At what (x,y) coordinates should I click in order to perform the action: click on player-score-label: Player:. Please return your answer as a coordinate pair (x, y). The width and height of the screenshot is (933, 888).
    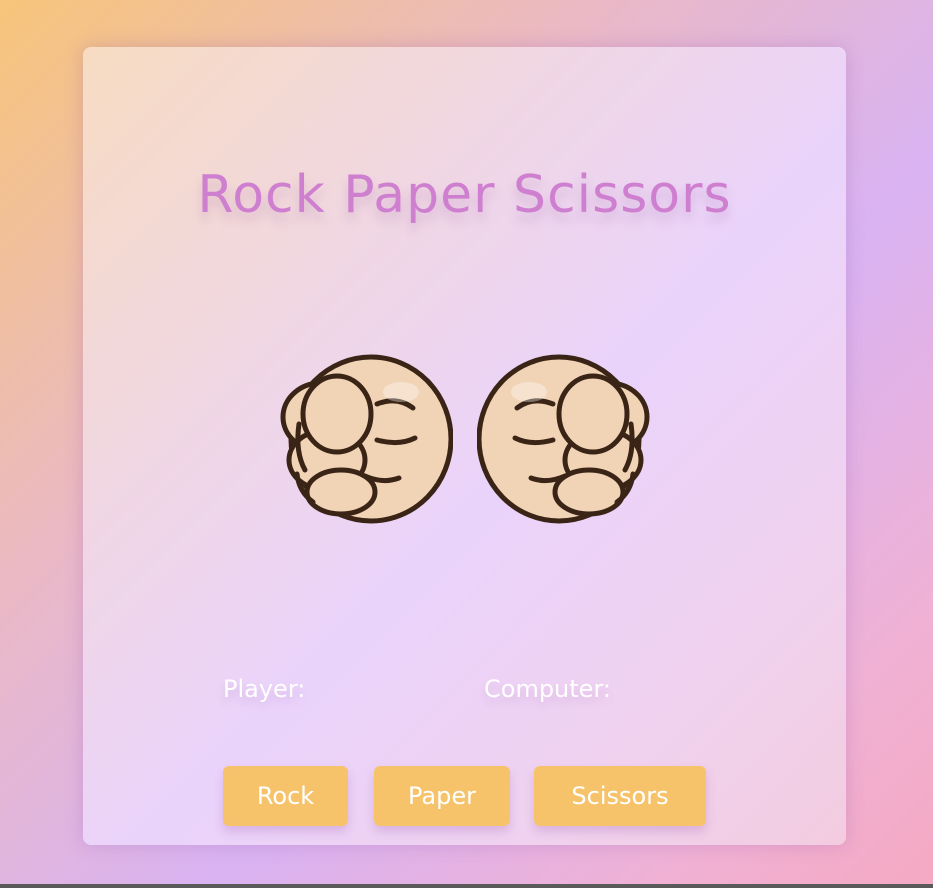
    Looking at the image, I should click on (264, 689).